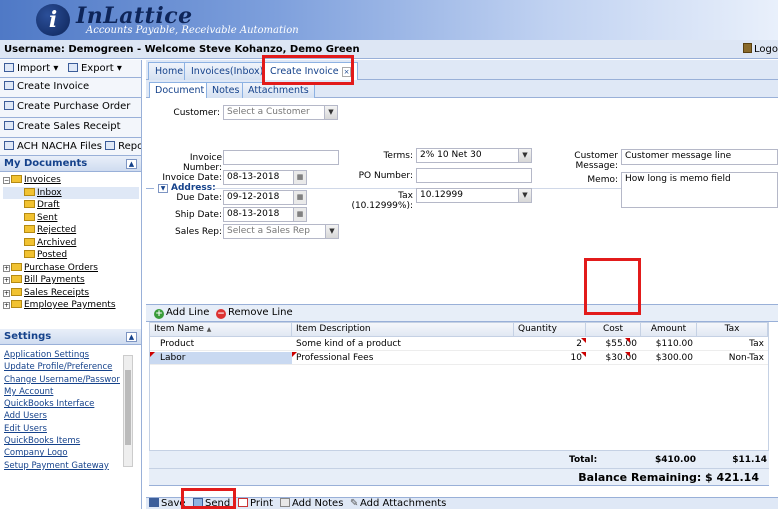  What do you see at coordinates (346, 72) in the screenshot?
I see `close-tab-icon: ×` at bounding box center [346, 72].